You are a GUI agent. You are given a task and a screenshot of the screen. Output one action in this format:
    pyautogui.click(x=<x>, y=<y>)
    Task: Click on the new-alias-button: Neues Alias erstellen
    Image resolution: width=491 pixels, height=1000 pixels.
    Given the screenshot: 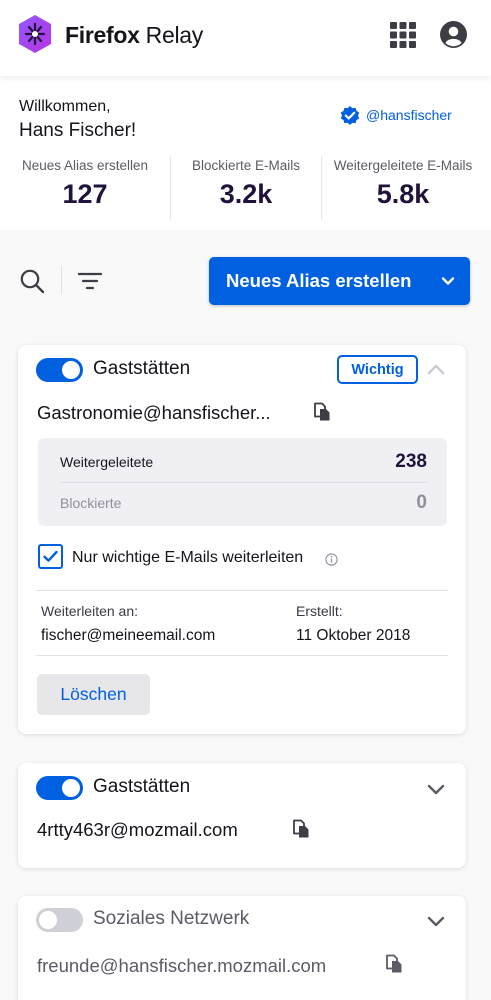 What is the action you would take?
    pyautogui.click(x=339, y=281)
    